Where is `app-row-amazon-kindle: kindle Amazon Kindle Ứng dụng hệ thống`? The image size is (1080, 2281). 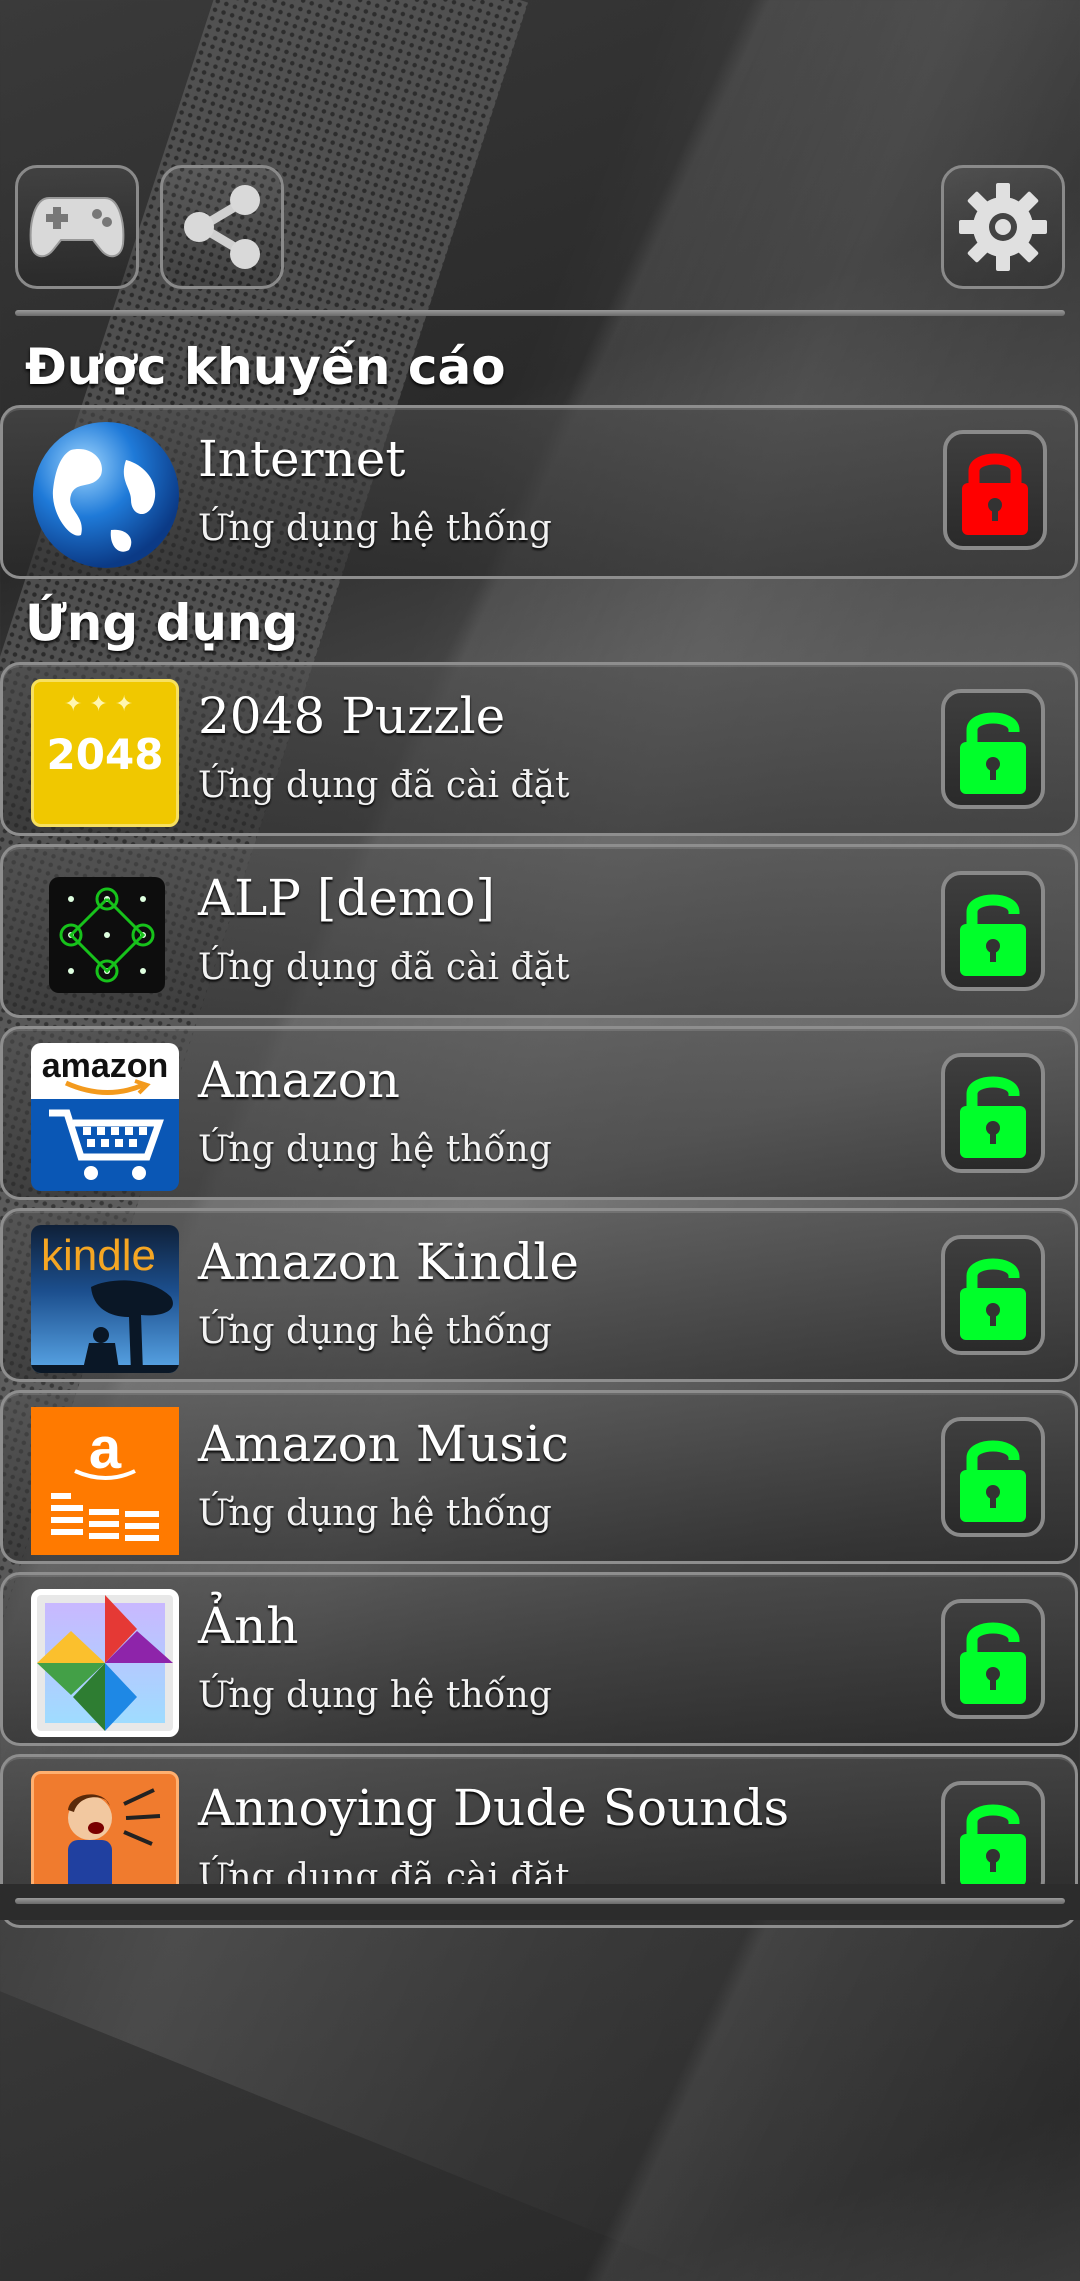
app-row-amazon-kindle: kindle Amazon Kindle Ứng dụng hệ thống is located at coordinates (539, 1295).